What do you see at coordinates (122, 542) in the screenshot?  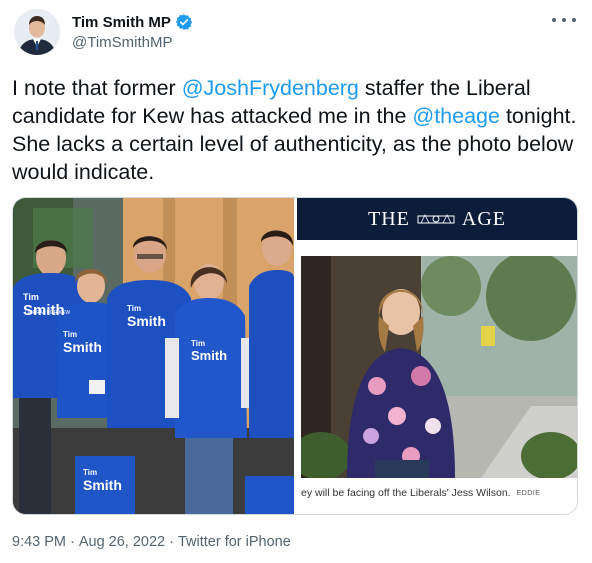 I see `tweet-date: Aug 26, 2022` at bounding box center [122, 542].